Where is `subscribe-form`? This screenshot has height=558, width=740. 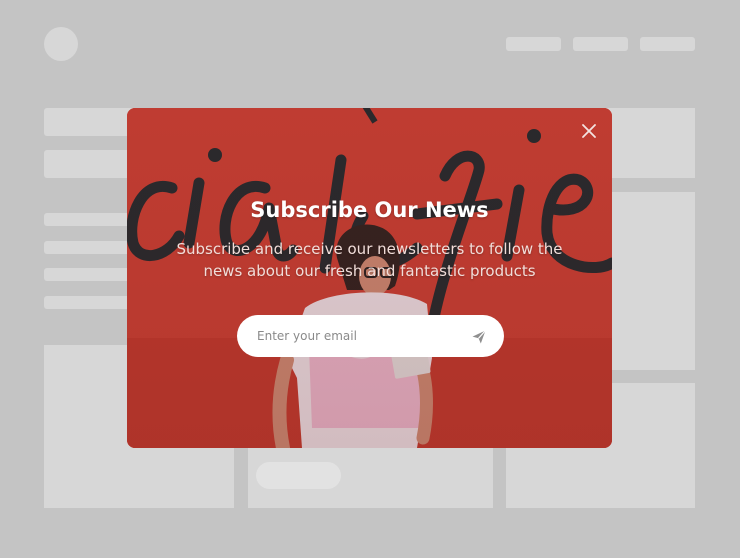 subscribe-form is located at coordinates (370, 336).